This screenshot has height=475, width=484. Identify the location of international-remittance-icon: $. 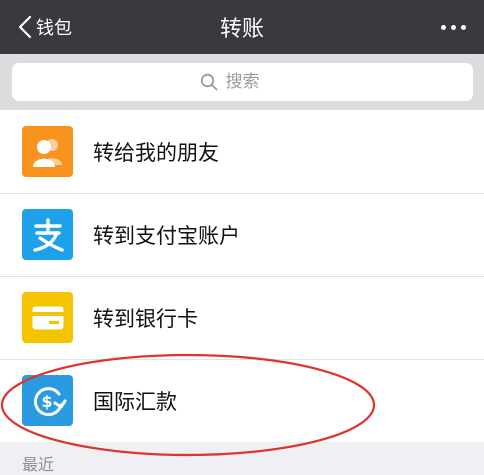
(47, 400).